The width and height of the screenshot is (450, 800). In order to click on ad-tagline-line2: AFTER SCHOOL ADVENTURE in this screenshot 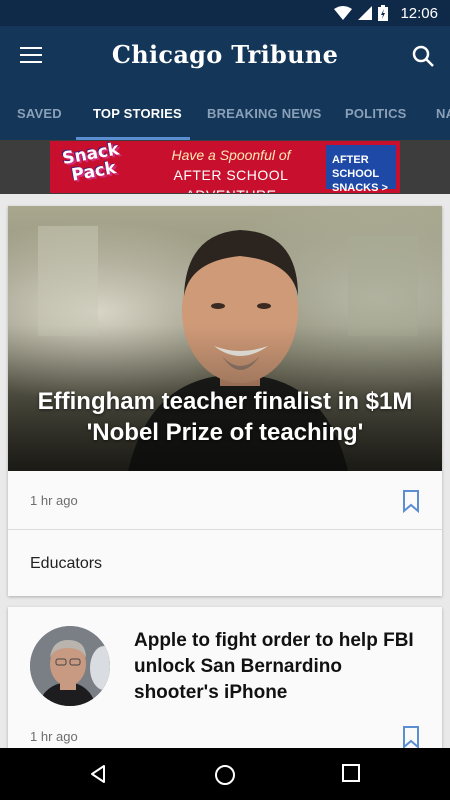, I will do `click(231, 180)`.